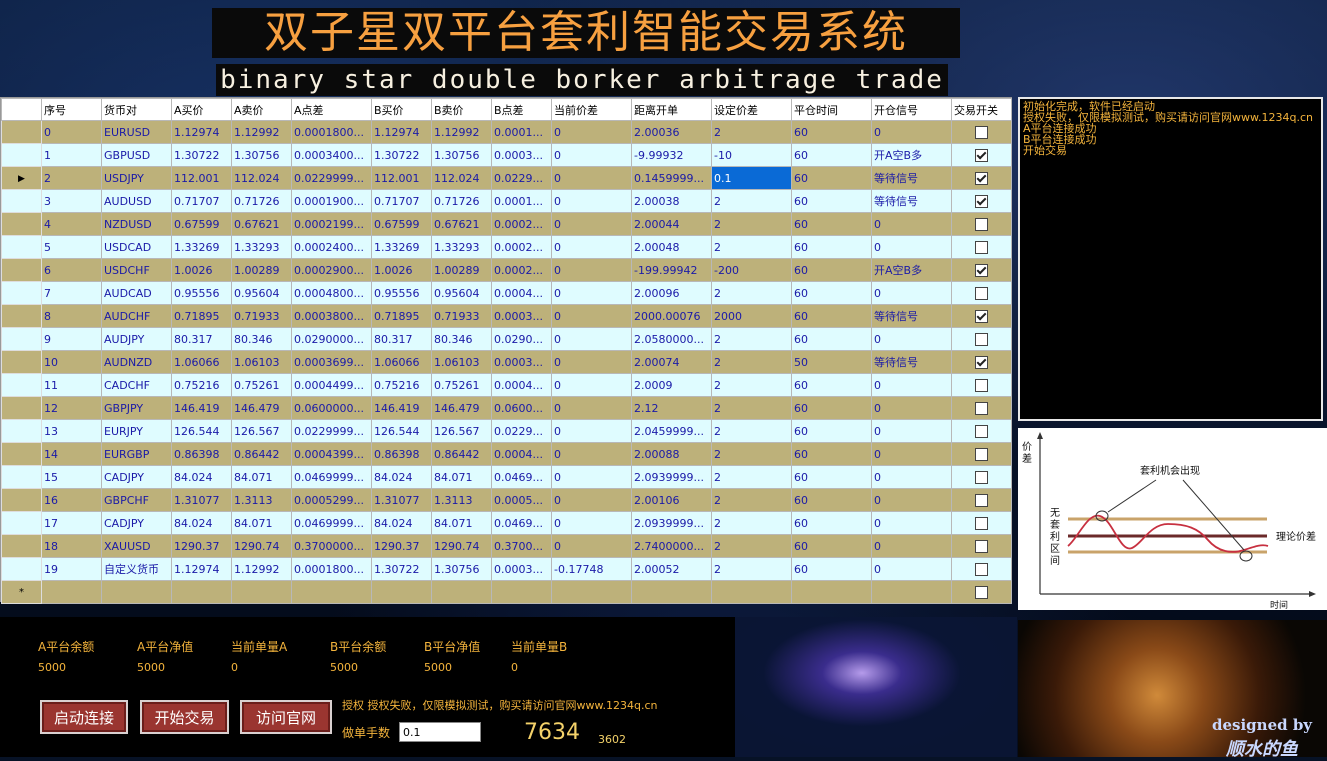 The image size is (1327, 761). I want to click on cell-pair: CADJPY, so click(136, 477).